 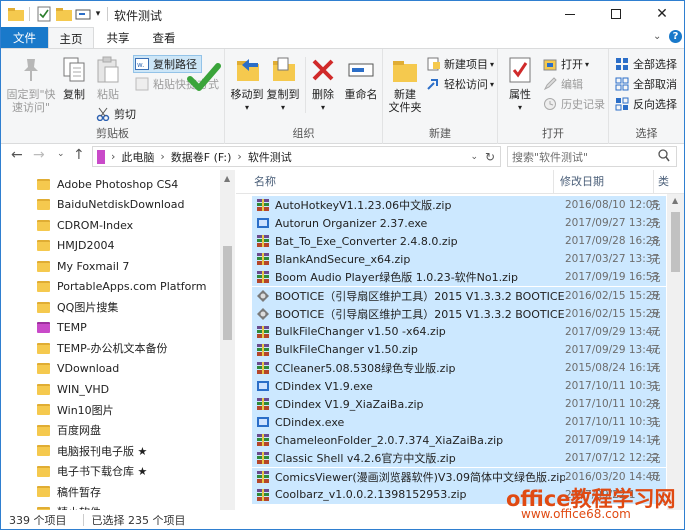 I want to click on collapse-ribbon-icon: ⌄, so click(x=657, y=36).